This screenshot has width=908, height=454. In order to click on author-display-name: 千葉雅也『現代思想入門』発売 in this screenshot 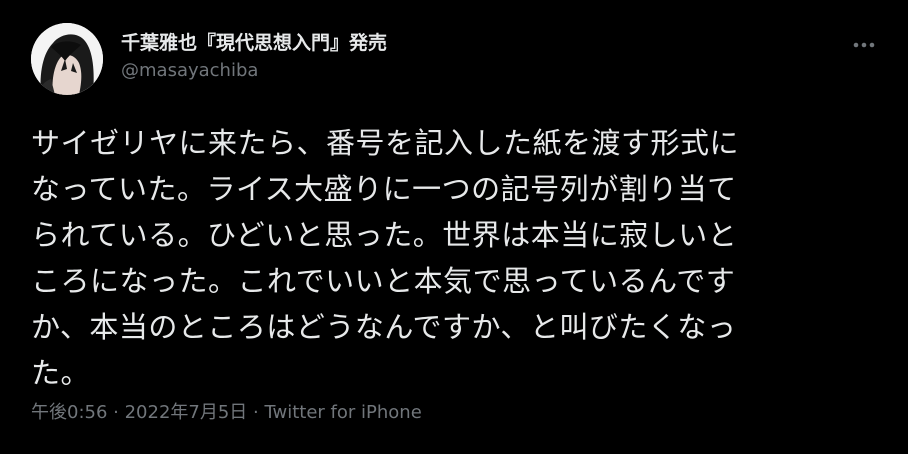, I will do `click(254, 43)`.